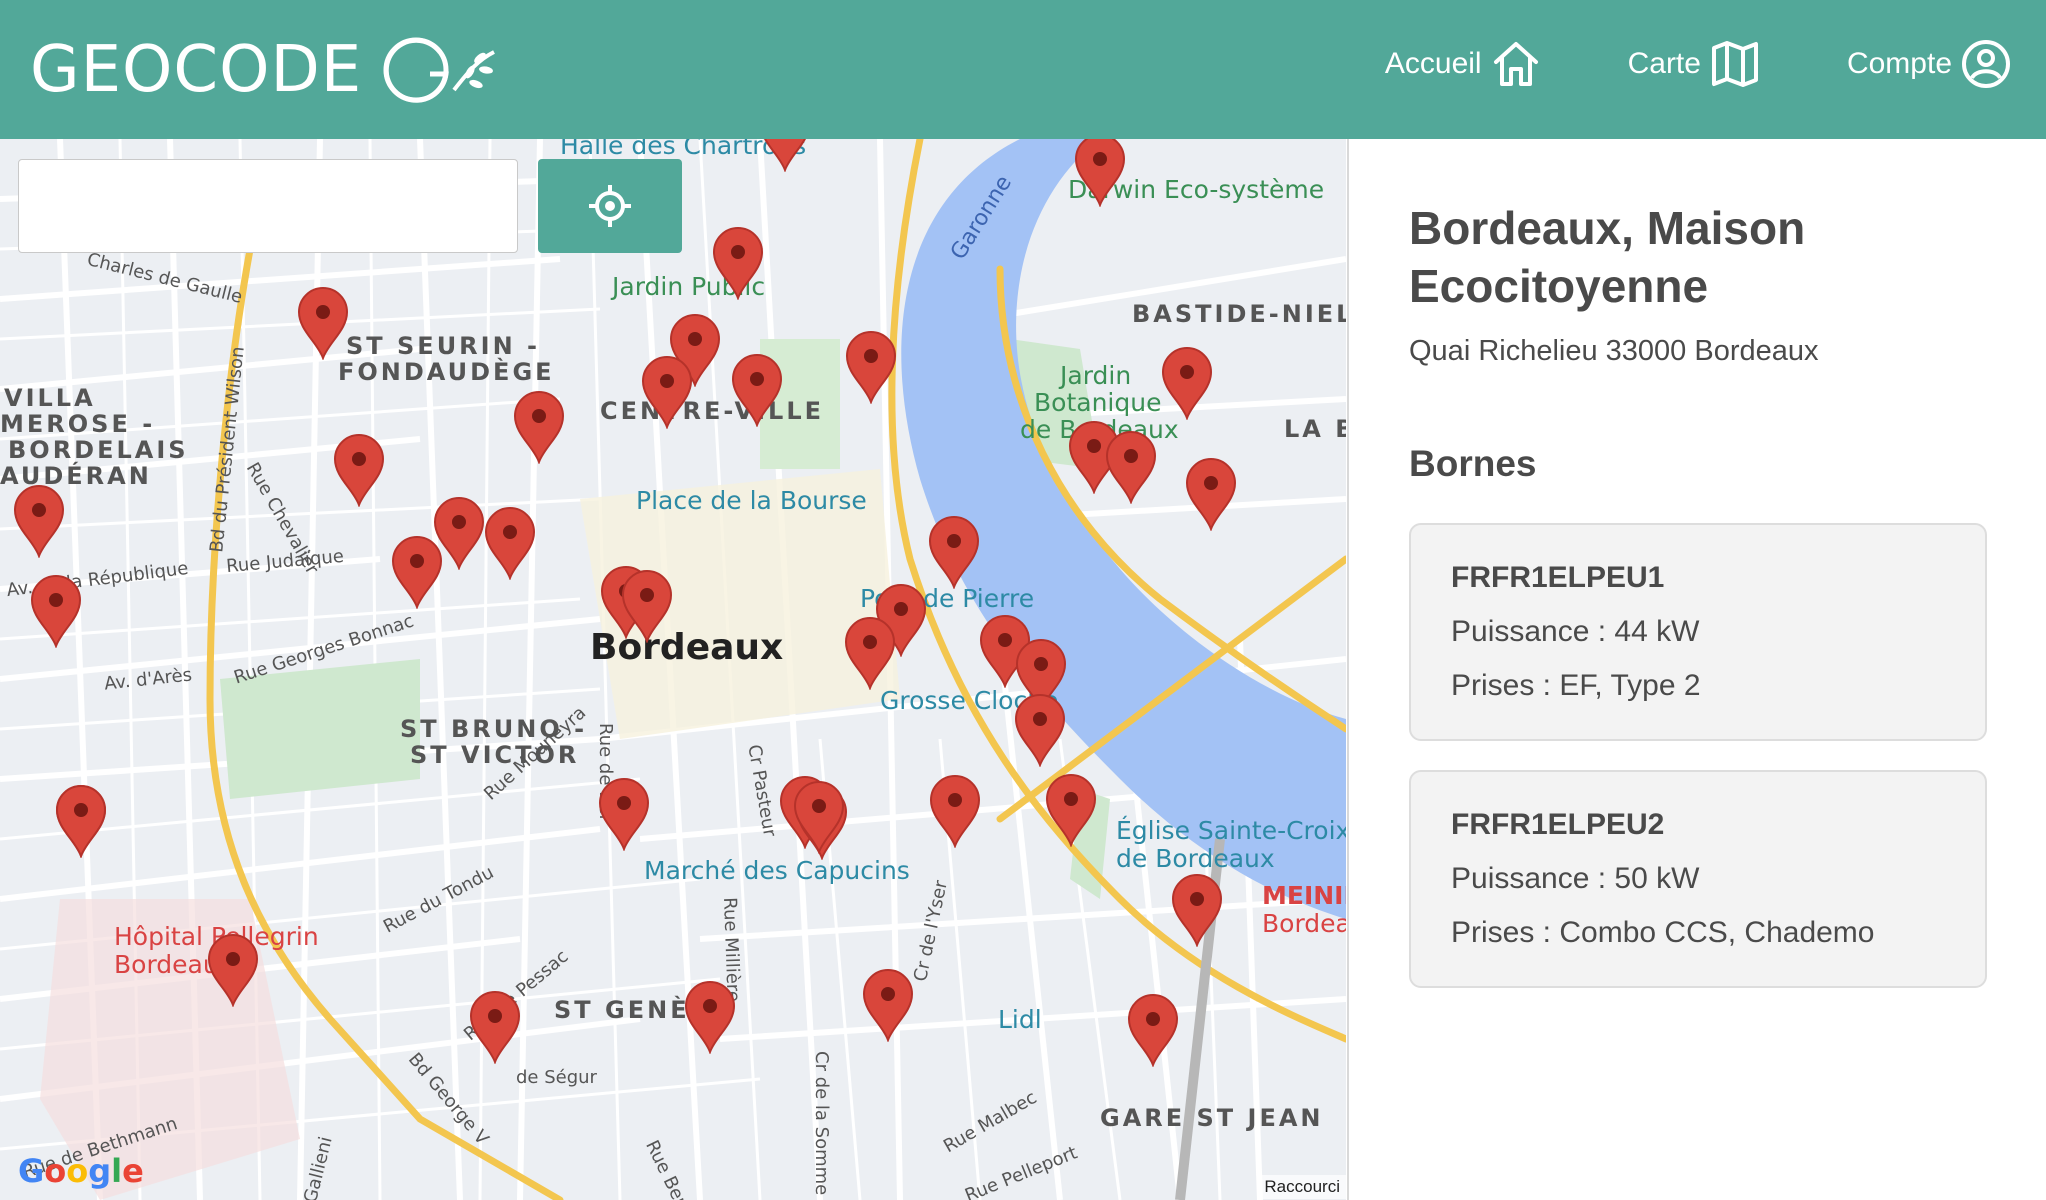  I want to click on poi-label: Marché des Capucins, so click(777, 870).